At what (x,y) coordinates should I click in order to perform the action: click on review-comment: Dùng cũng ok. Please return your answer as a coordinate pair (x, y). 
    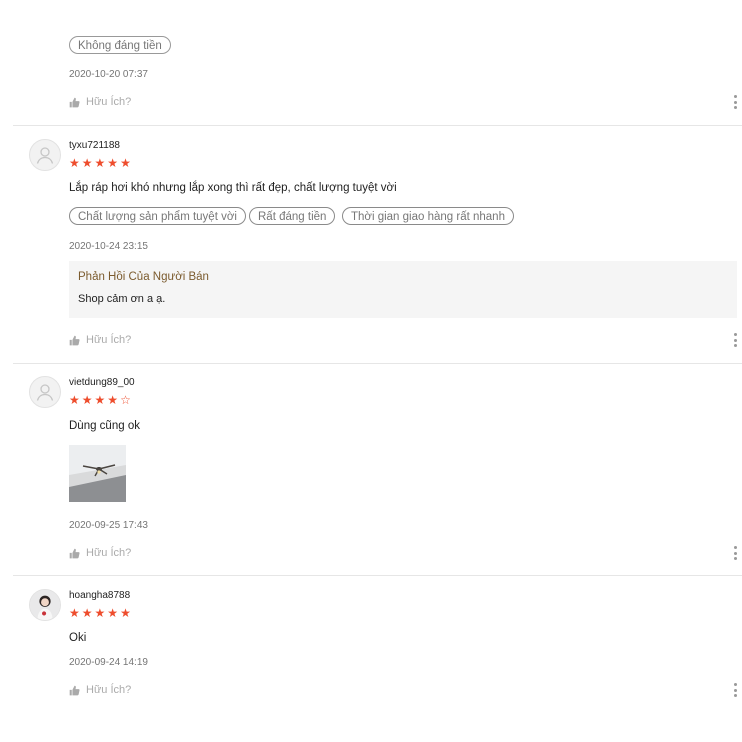
    Looking at the image, I should click on (104, 426).